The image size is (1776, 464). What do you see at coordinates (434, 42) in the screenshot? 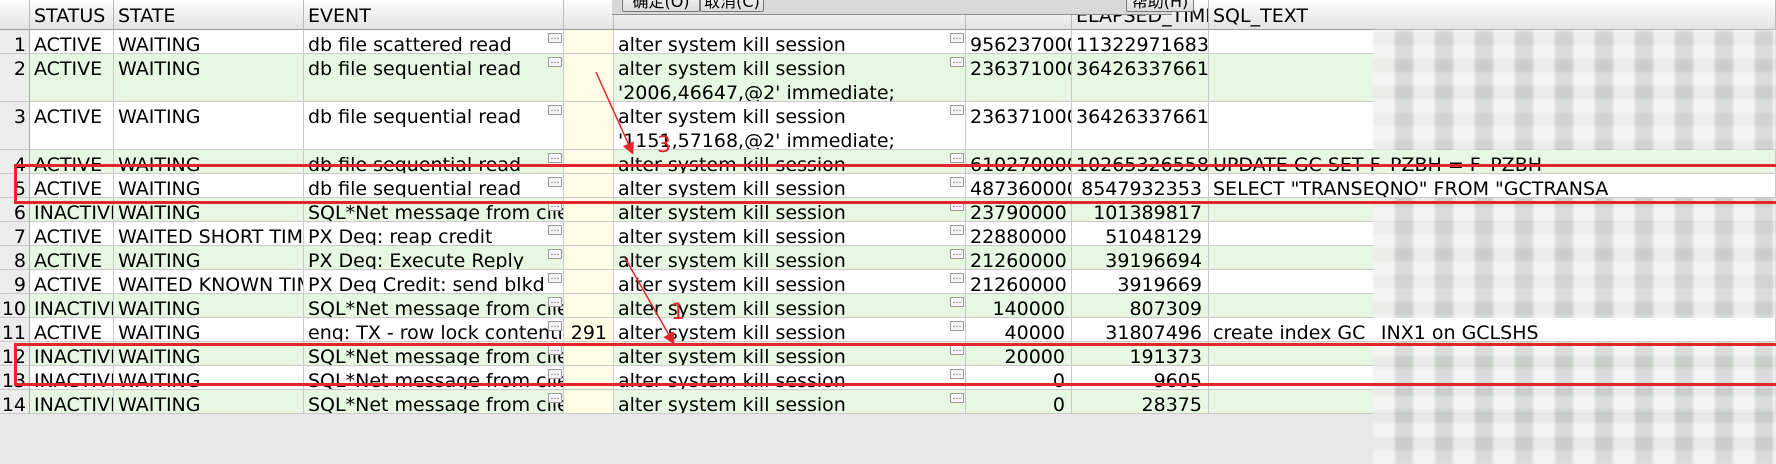
I see `cell-event: db file scattered read` at bounding box center [434, 42].